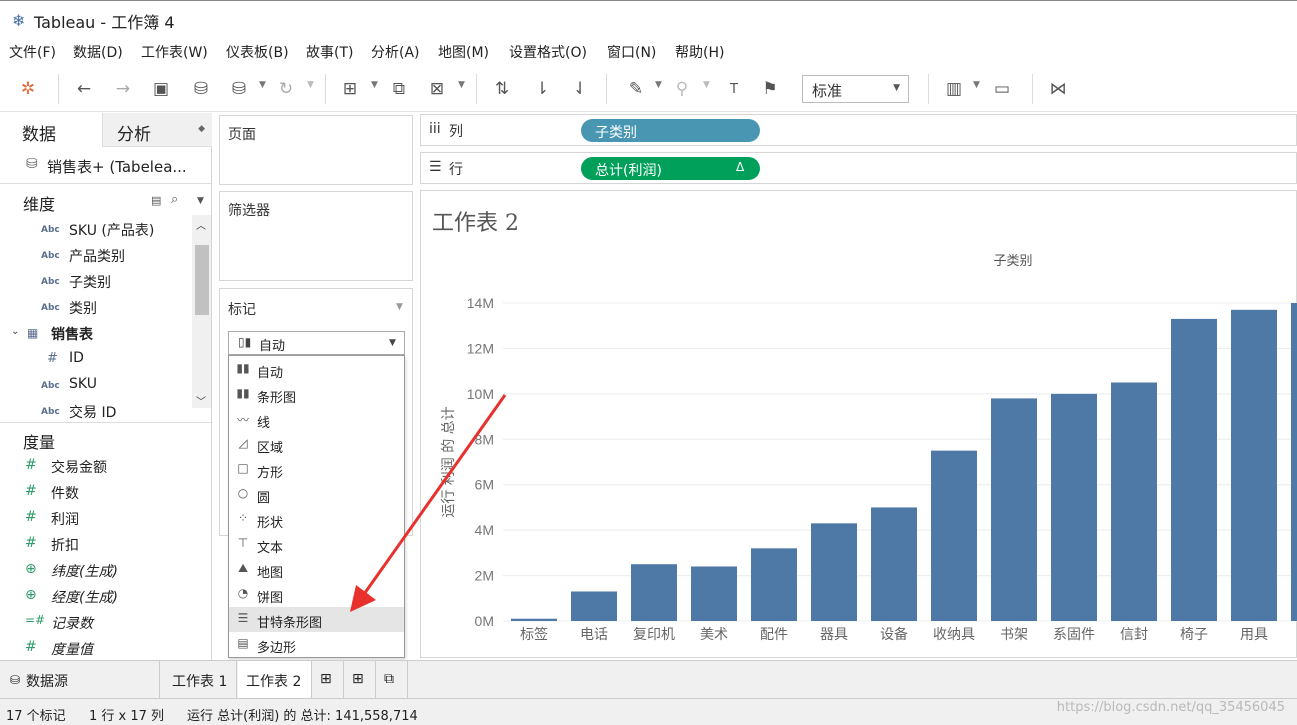 This screenshot has height=725, width=1297. I want to click on scroll-down-icon: ﹀, so click(201, 400).